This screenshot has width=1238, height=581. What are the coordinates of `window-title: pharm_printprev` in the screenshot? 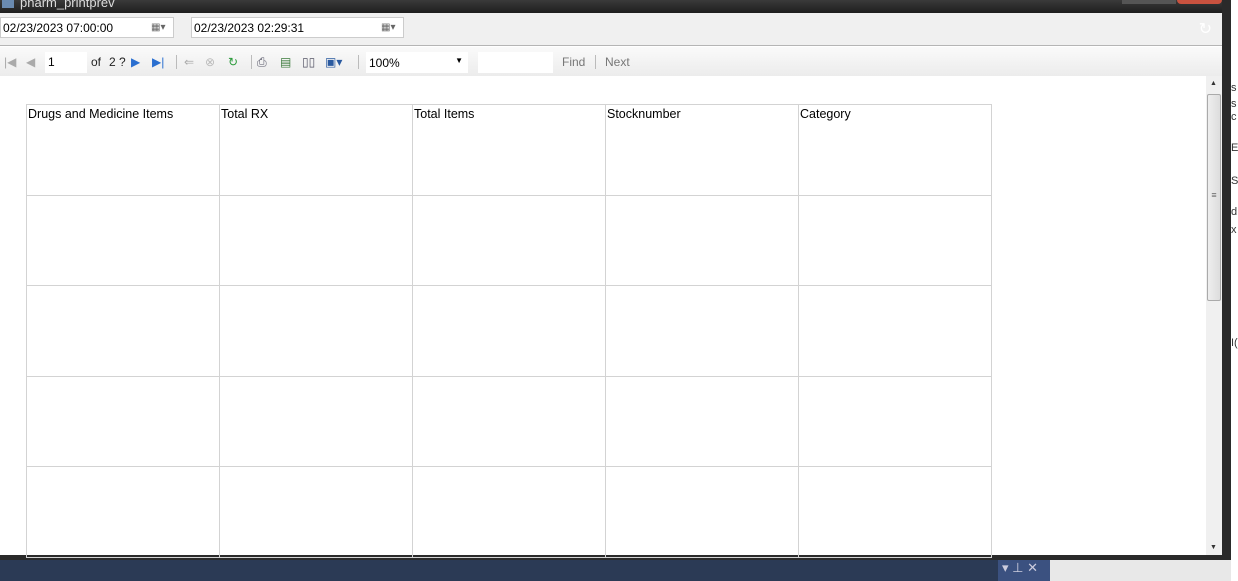 It's located at (67, 5).